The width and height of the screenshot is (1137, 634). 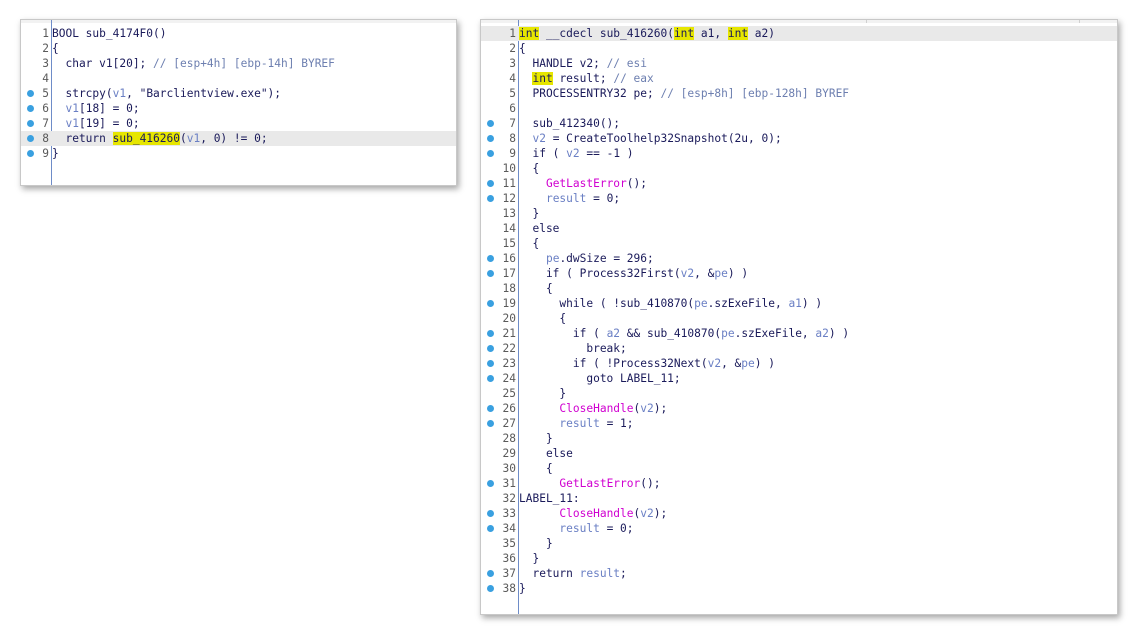 I want to click on code-text: if ( v2 == -1 ), so click(x=576, y=153).